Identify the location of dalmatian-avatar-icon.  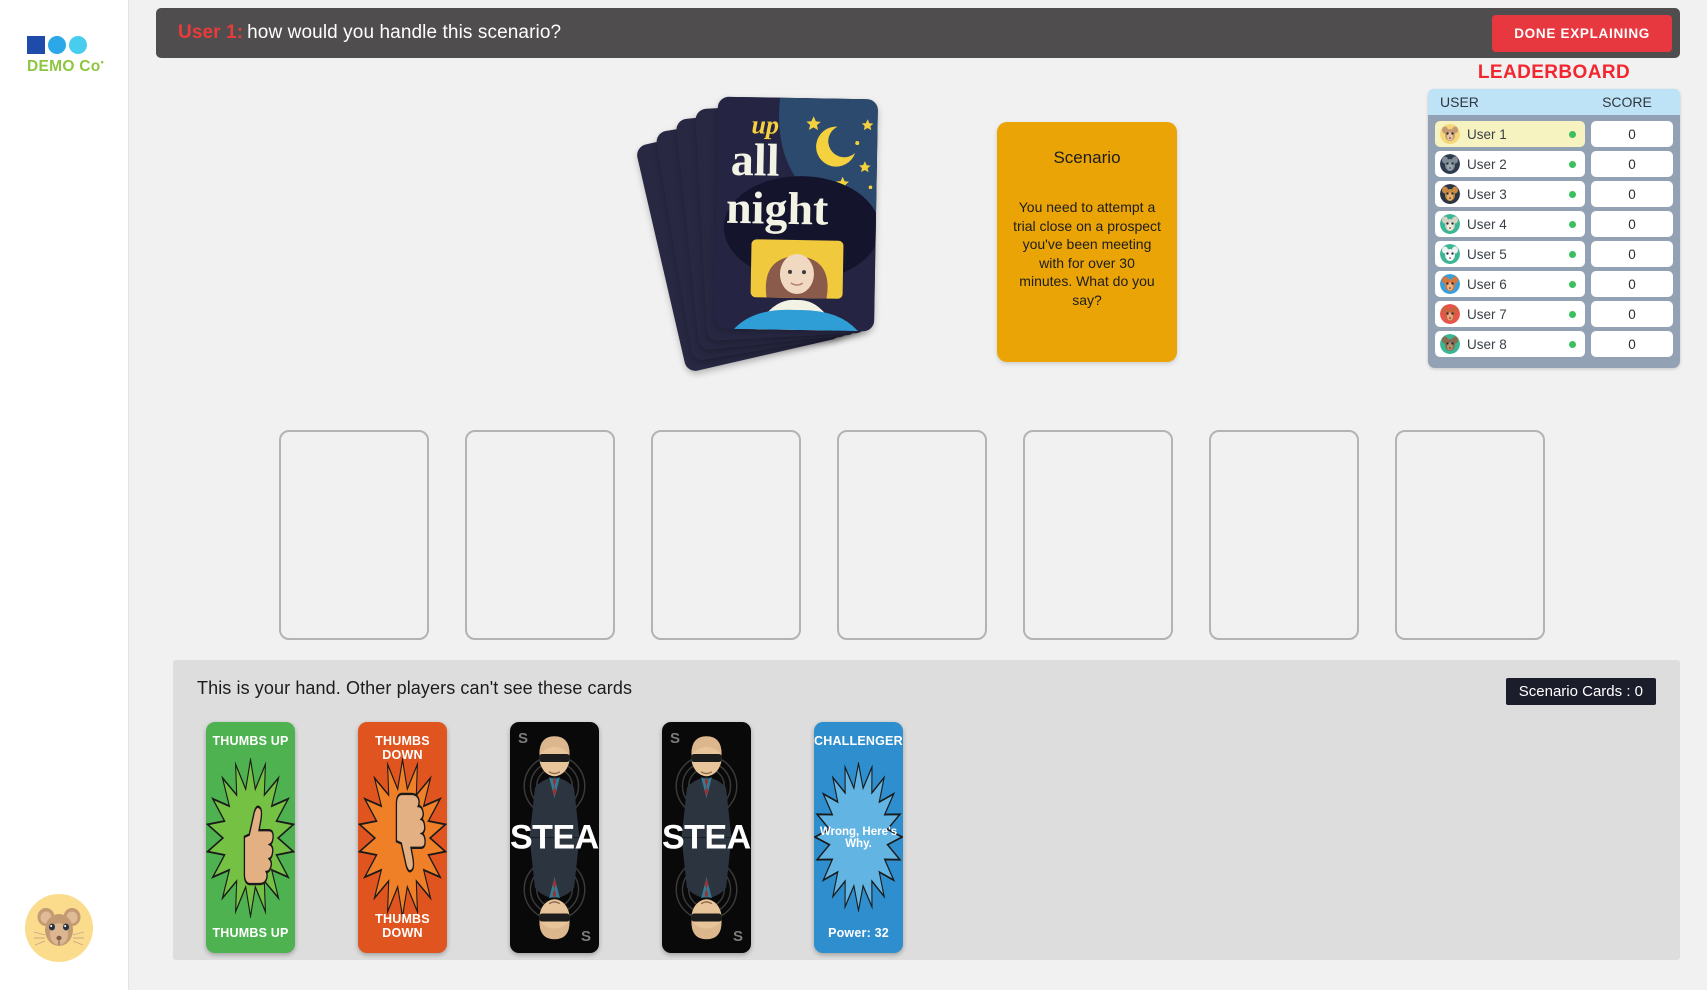
(1450, 254).